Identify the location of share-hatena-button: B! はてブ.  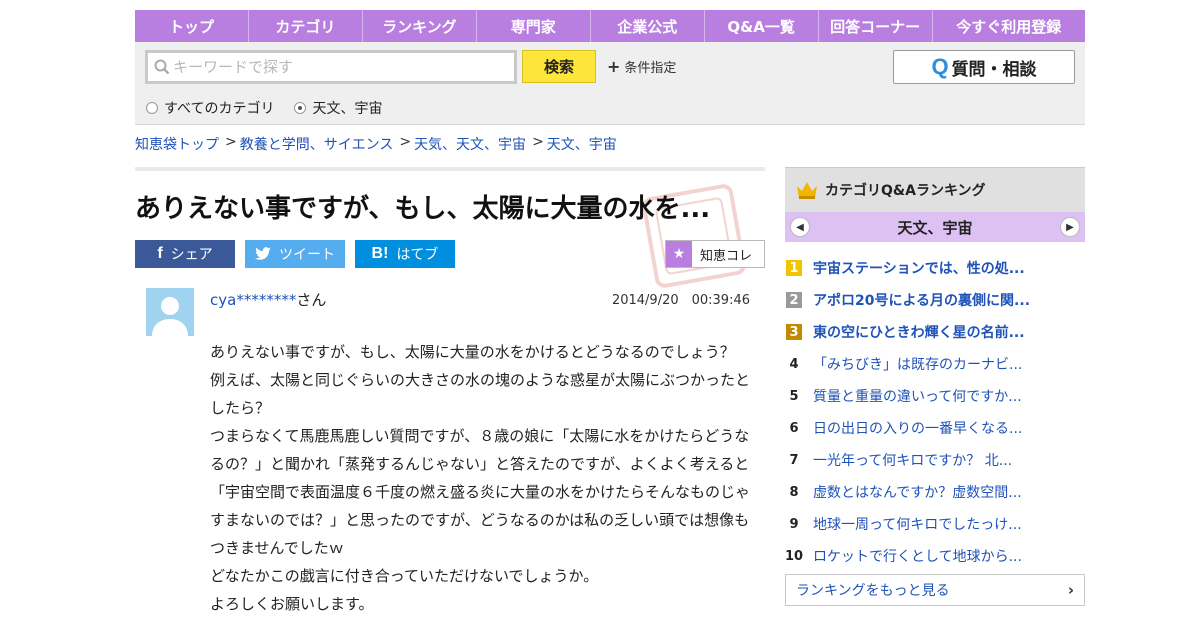
(405, 254).